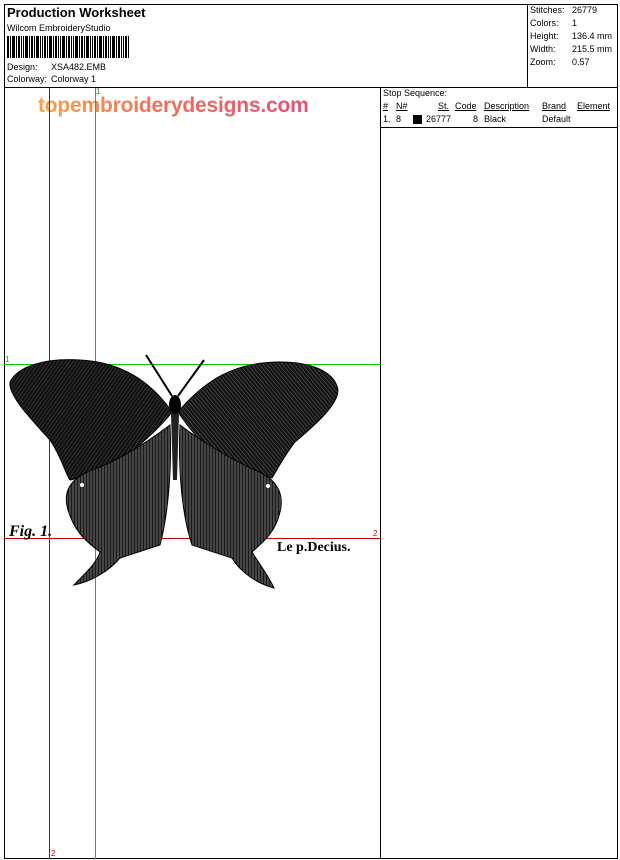 The width and height of the screenshot is (620, 860). What do you see at coordinates (415, 93) in the screenshot?
I see `stop-sequence-title: Stop Sequence:` at bounding box center [415, 93].